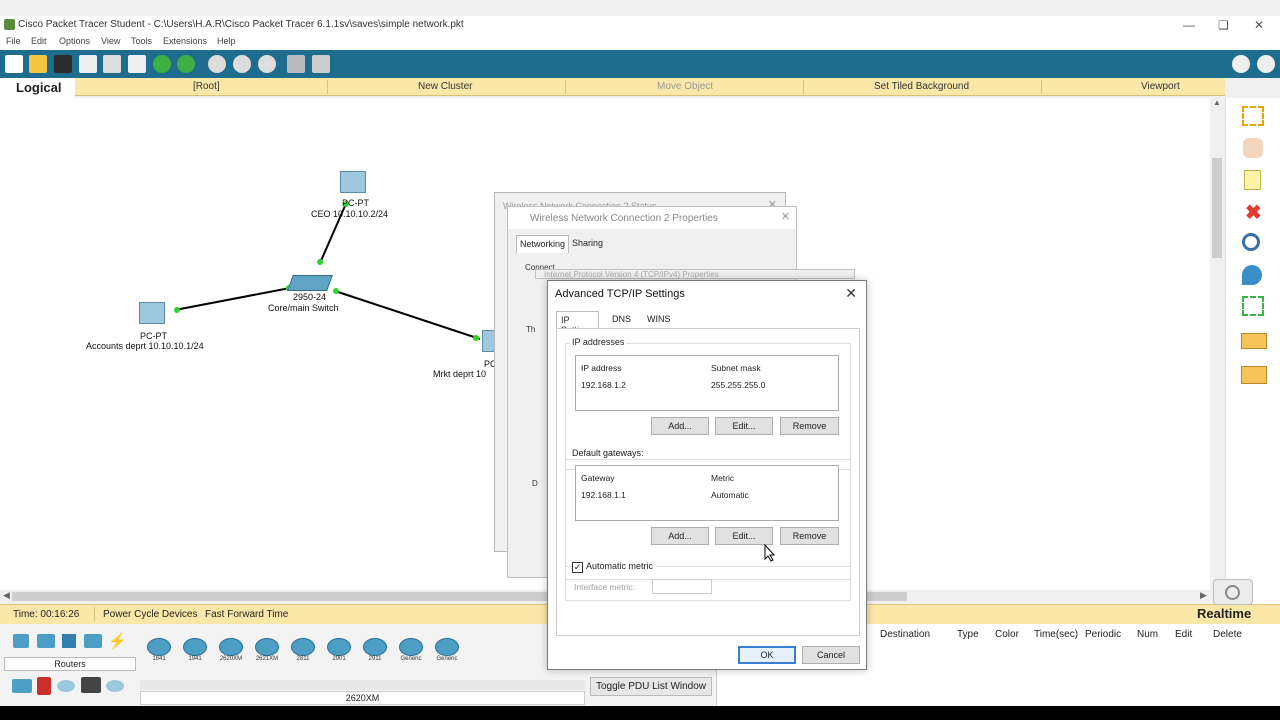 The height and width of the screenshot is (720, 1280). What do you see at coordinates (13, 41) in the screenshot?
I see `menu-file: File` at bounding box center [13, 41].